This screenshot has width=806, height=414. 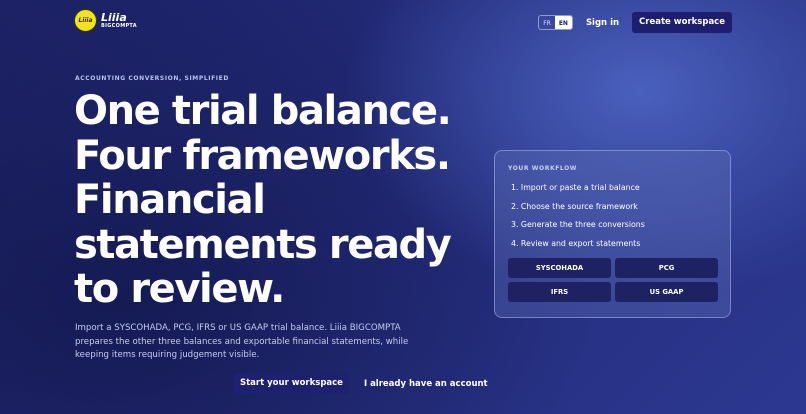 I want to click on brand-name: Liiia, so click(x=114, y=17).